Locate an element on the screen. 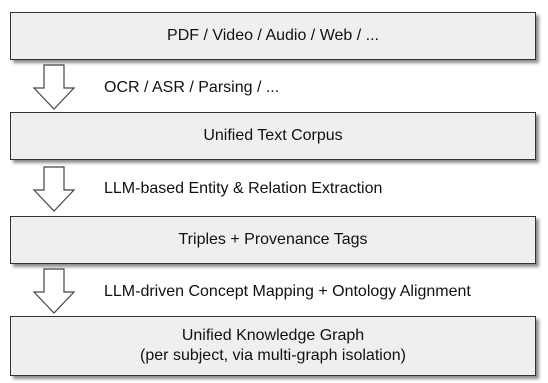 The height and width of the screenshot is (383, 548). triples-text: Triples + Provenance Tags is located at coordinates (273, 239).